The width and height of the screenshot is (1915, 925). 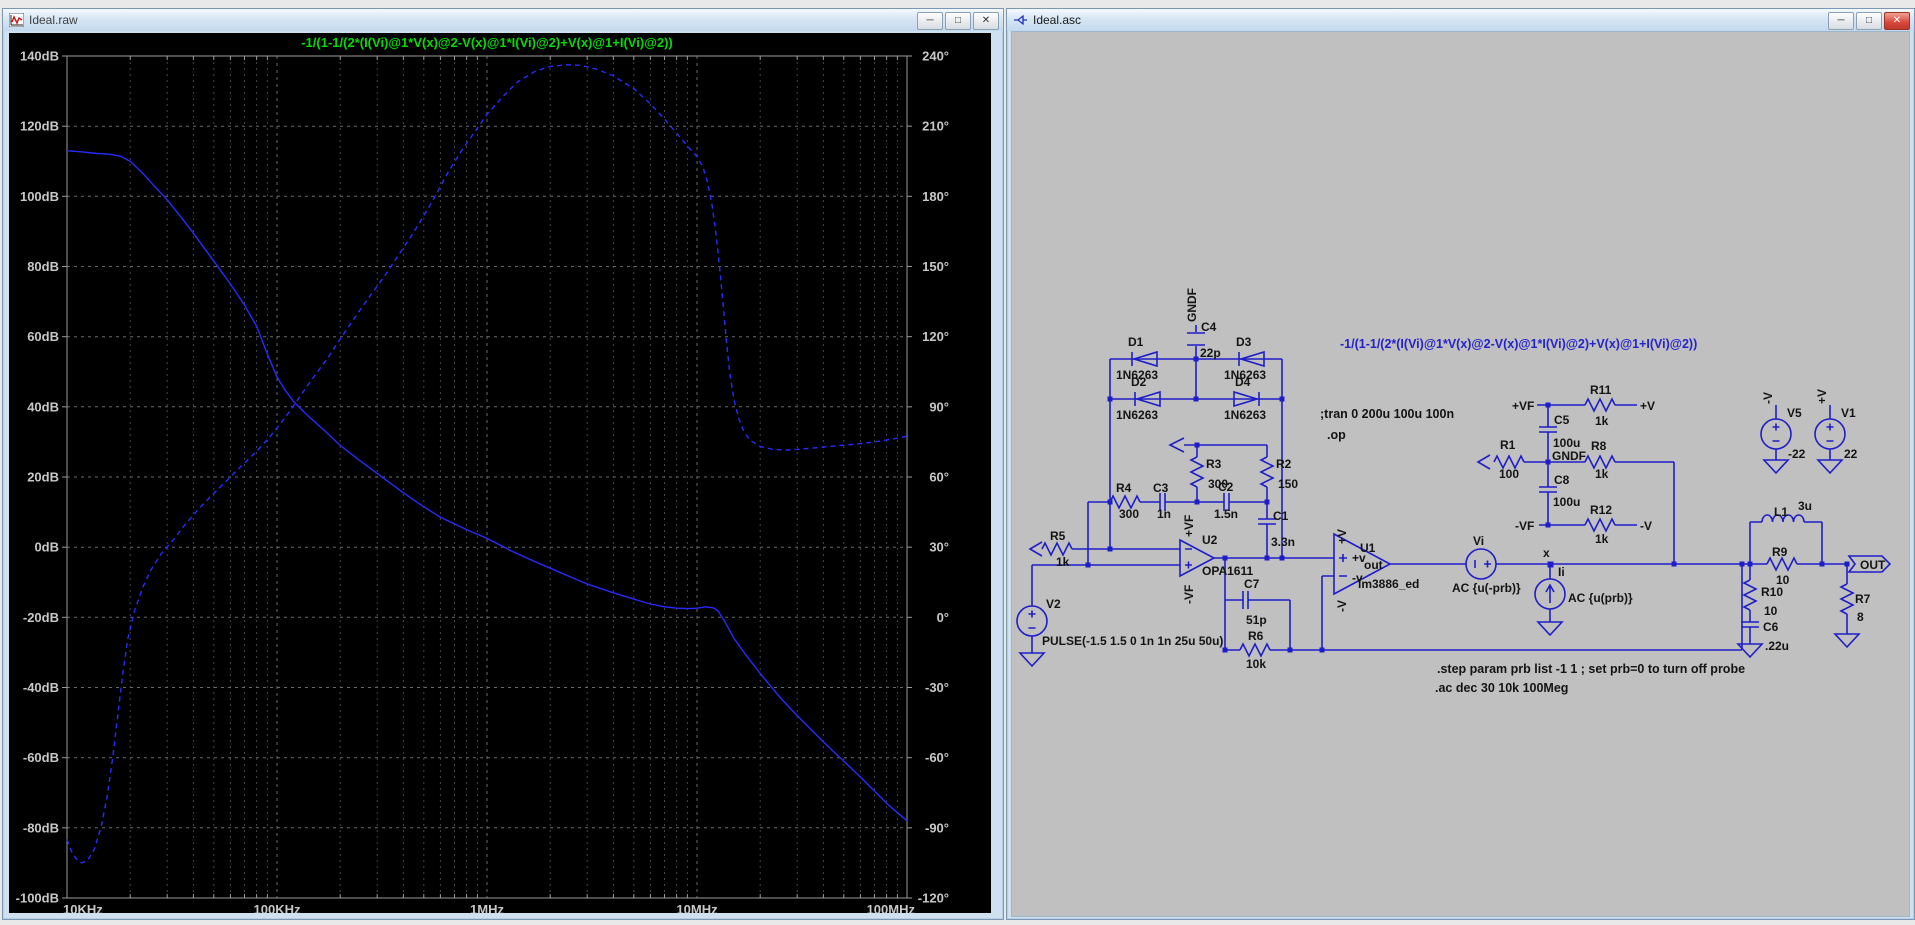 I want to click on capacitor-C5, so click(x=1548, y=429).